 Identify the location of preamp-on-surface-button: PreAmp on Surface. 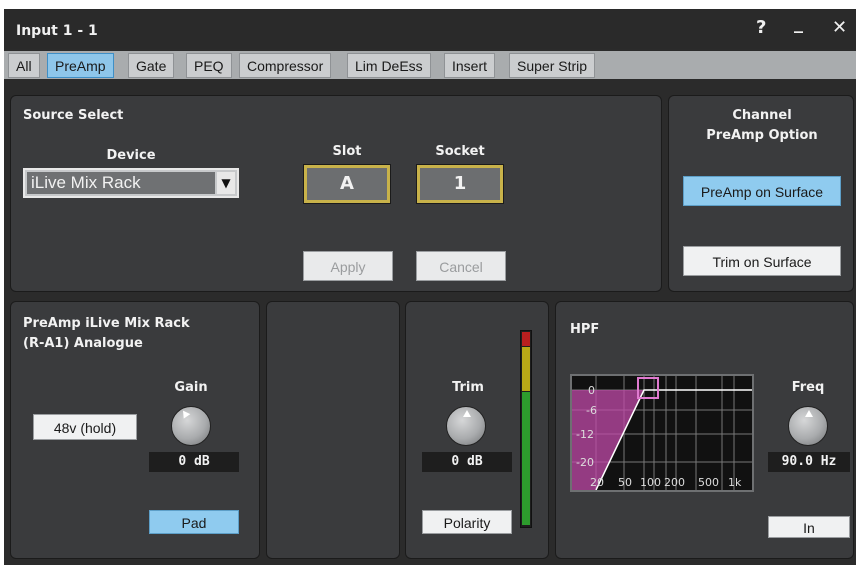
(762, 191).